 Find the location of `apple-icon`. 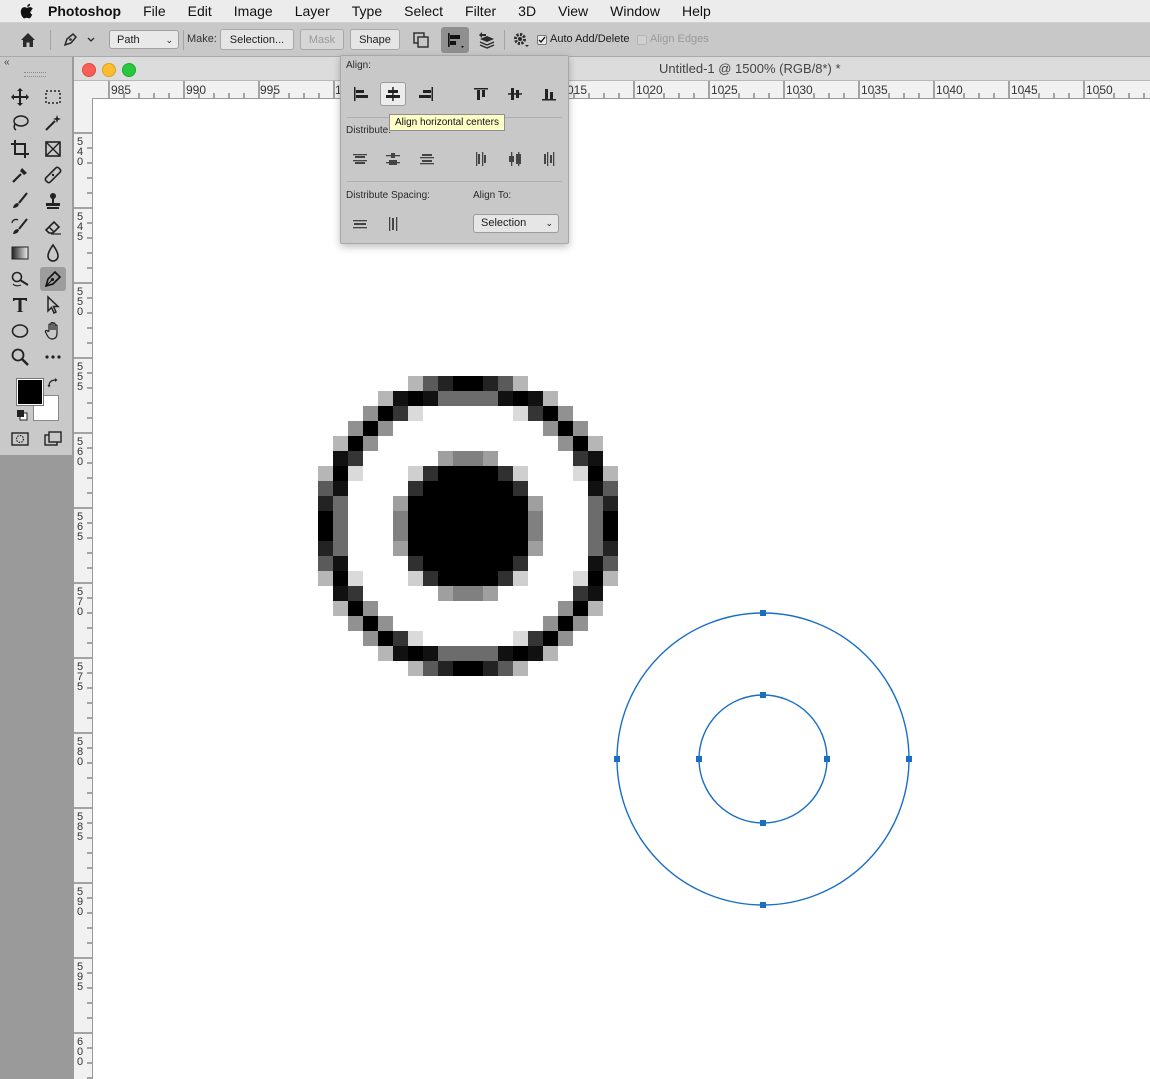

apple-icon is located at coordinates (27, 11).